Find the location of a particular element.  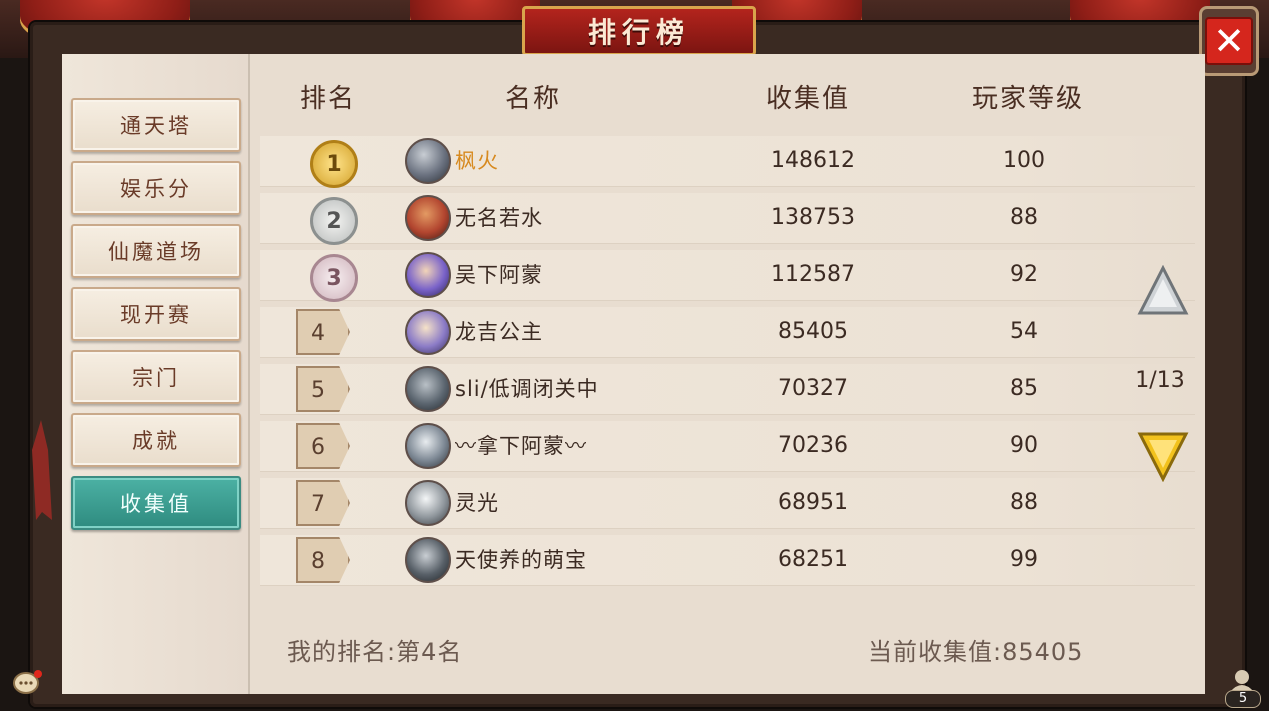

player-level: 92 is located at coordinates (1024, 274).